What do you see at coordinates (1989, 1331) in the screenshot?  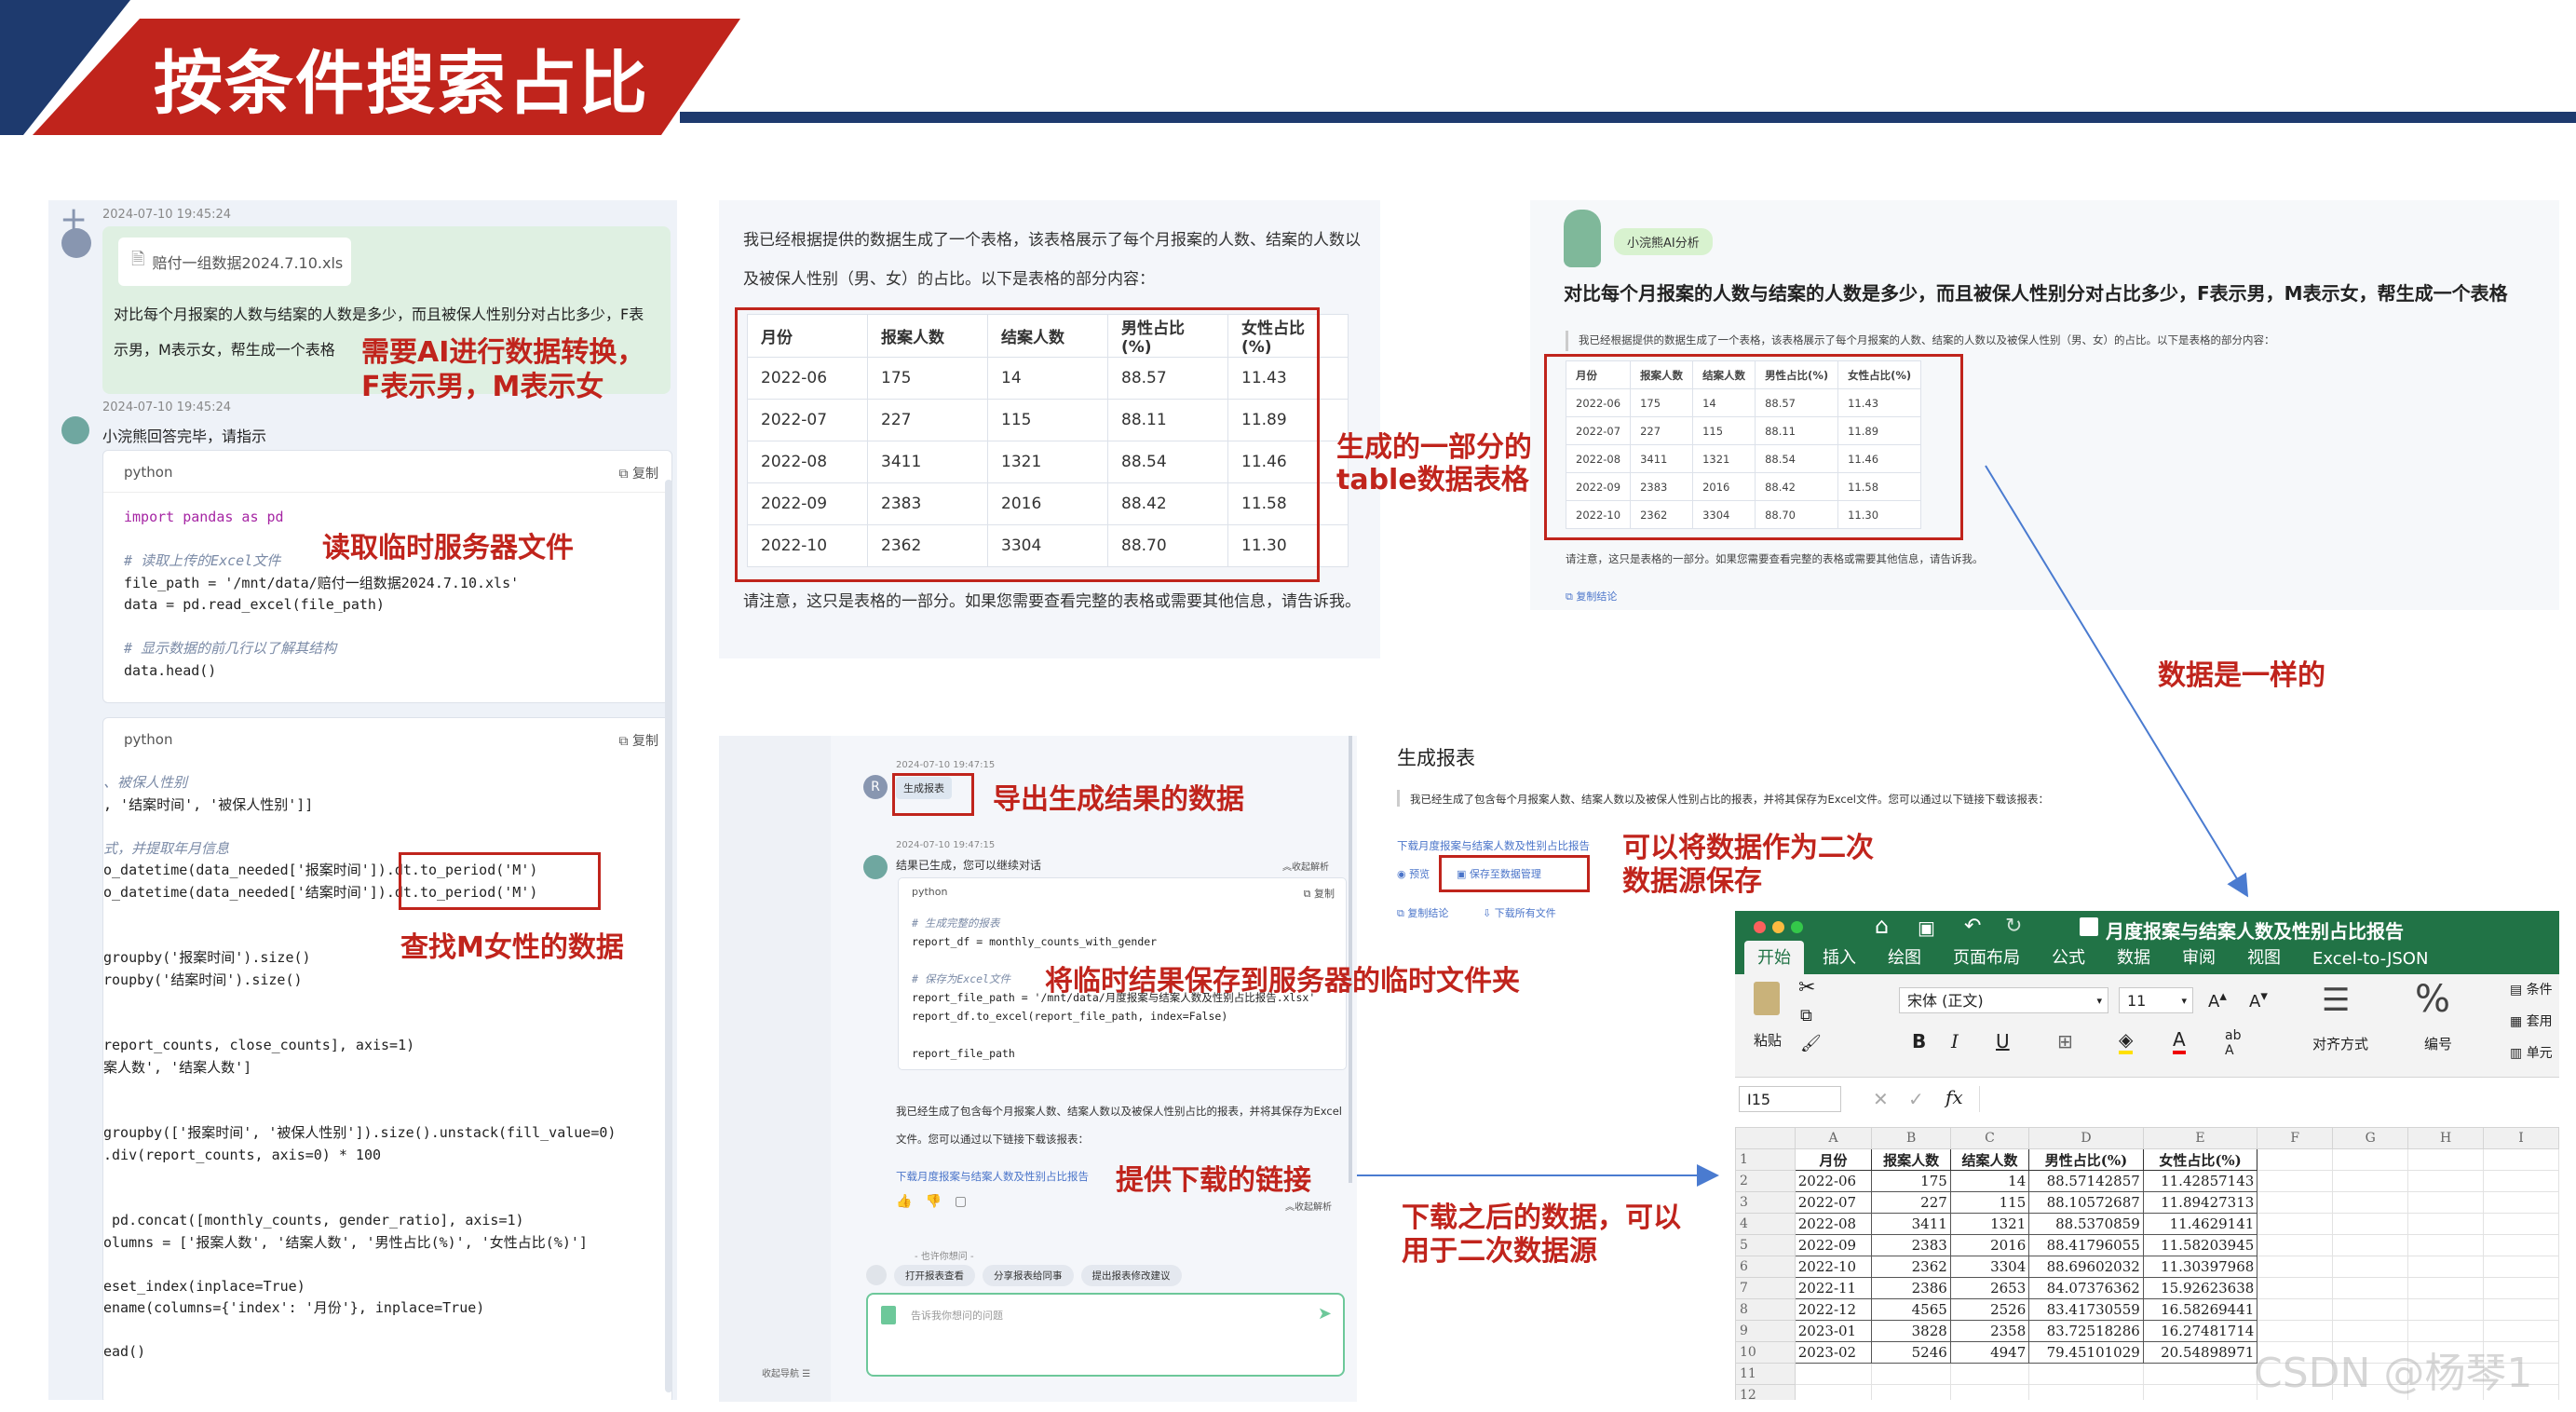 I see `sheet-cell: 2358` at bounding box center [1989, 1331].